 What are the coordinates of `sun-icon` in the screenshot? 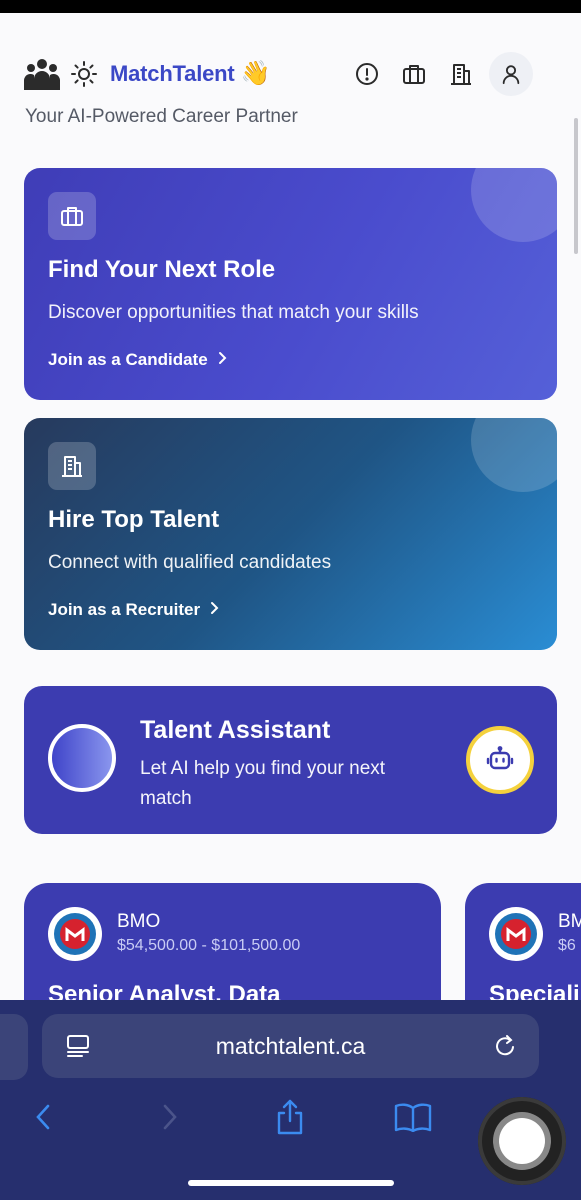 It's located at (84, 74).